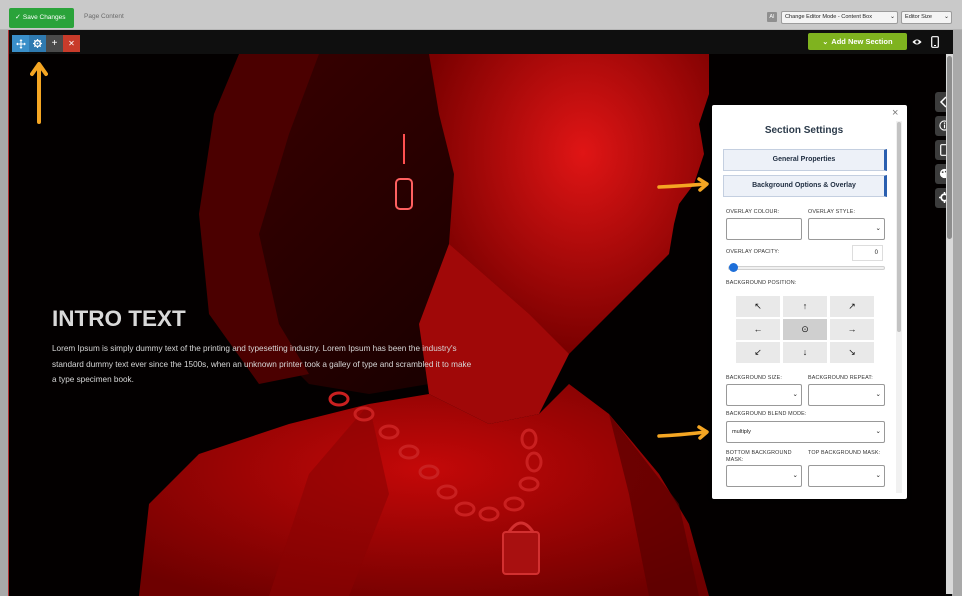 The image size is (962, 596). Describe the element at coordinates (18, 17) in the screenshot. I see `check-icon: ✓` at that location.